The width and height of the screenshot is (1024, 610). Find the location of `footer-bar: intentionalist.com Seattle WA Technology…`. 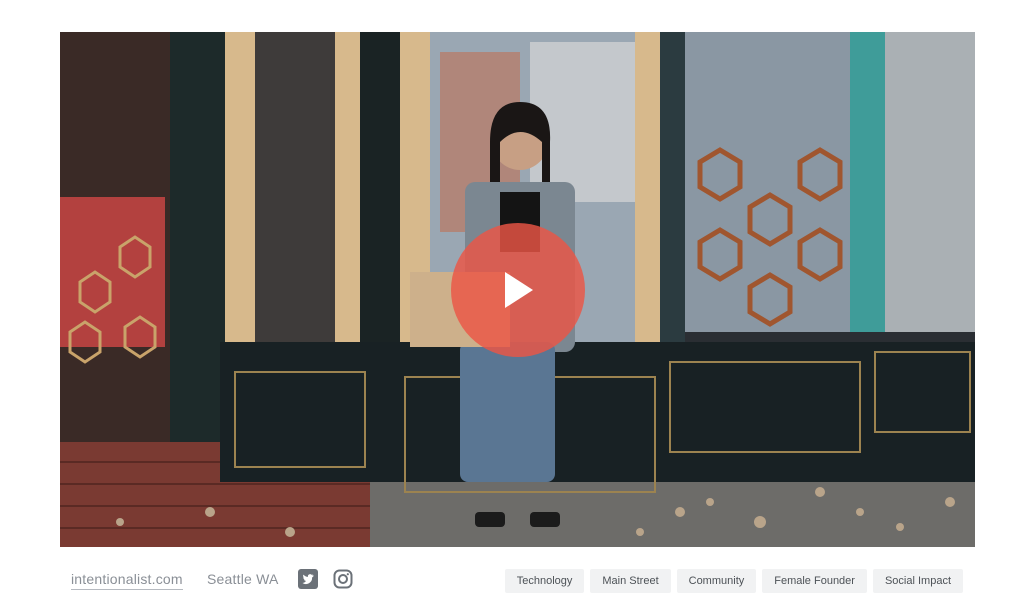

footer-bar: intentionalist.com Seattle WA Technology… is located at coordinates (520, 581).